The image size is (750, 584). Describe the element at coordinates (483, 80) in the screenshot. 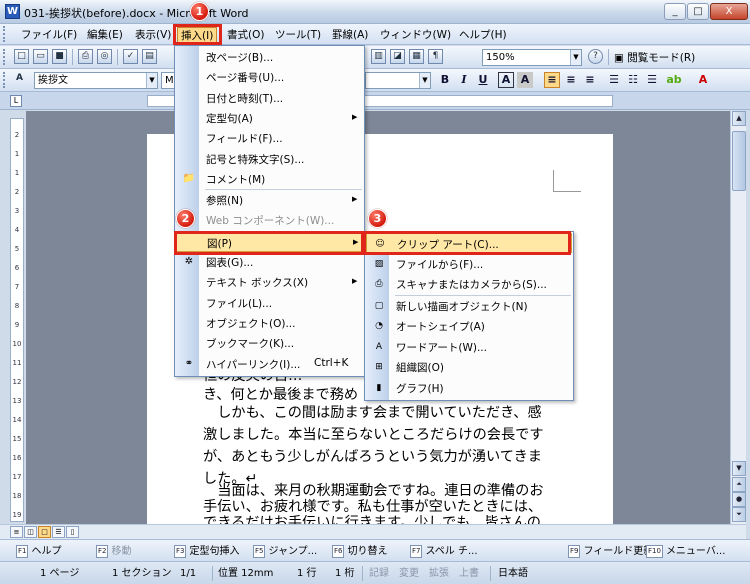

I see `underline-button: U` at that location.